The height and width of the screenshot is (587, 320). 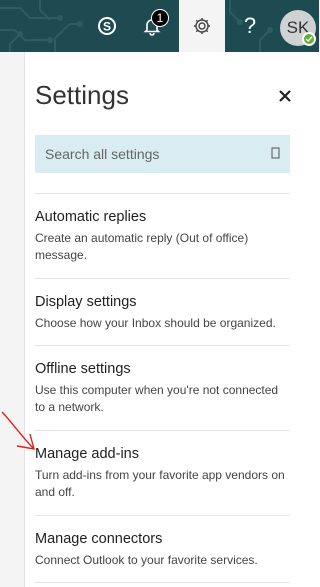 I want to click on item-title: Manage connectors, so click(x=99, y=539).